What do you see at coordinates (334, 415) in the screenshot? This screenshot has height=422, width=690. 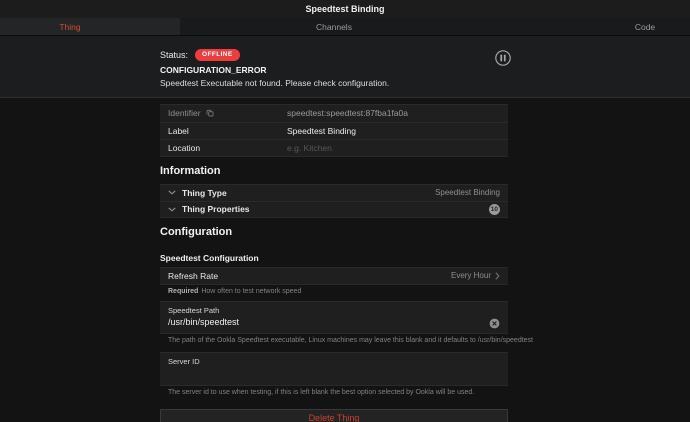 I see `delete-thing-button: Delete Thing` at bounding box center [334, 415].